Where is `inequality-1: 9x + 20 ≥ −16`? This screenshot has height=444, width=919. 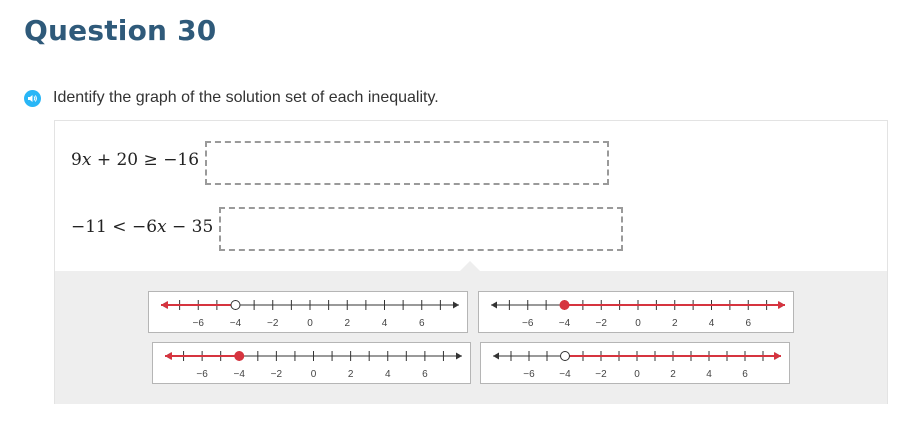 inequality-1: 9x + 20 ≥ −16 is located at coordinates (135, 160).